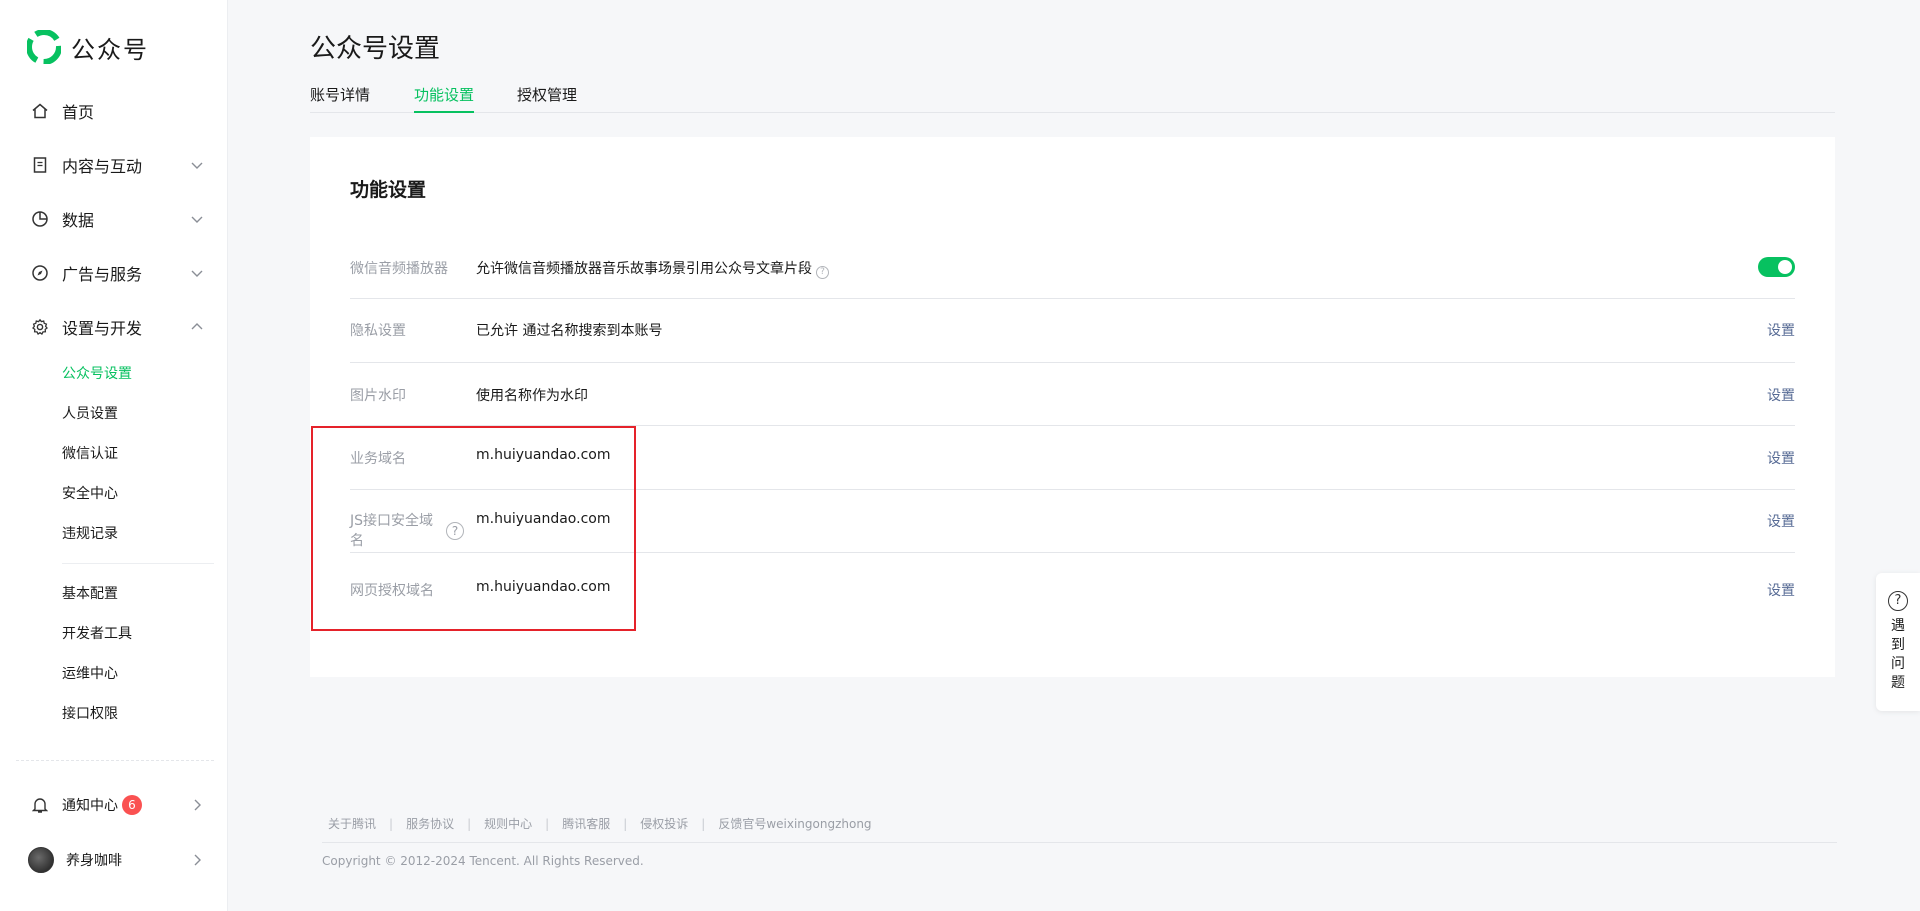  What do you see at coordinates (794, 823) in the screenshot?
I see `footer-link-feedback: 反馈官号weixingongzhong` at bounding box center [794, 823].